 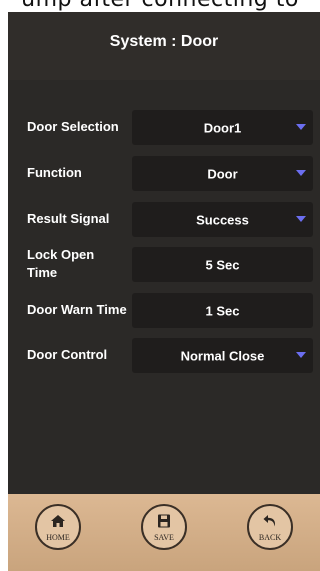 I want to click on overlay-caption-text: ump after connecting to, so click(x=160, y=6).